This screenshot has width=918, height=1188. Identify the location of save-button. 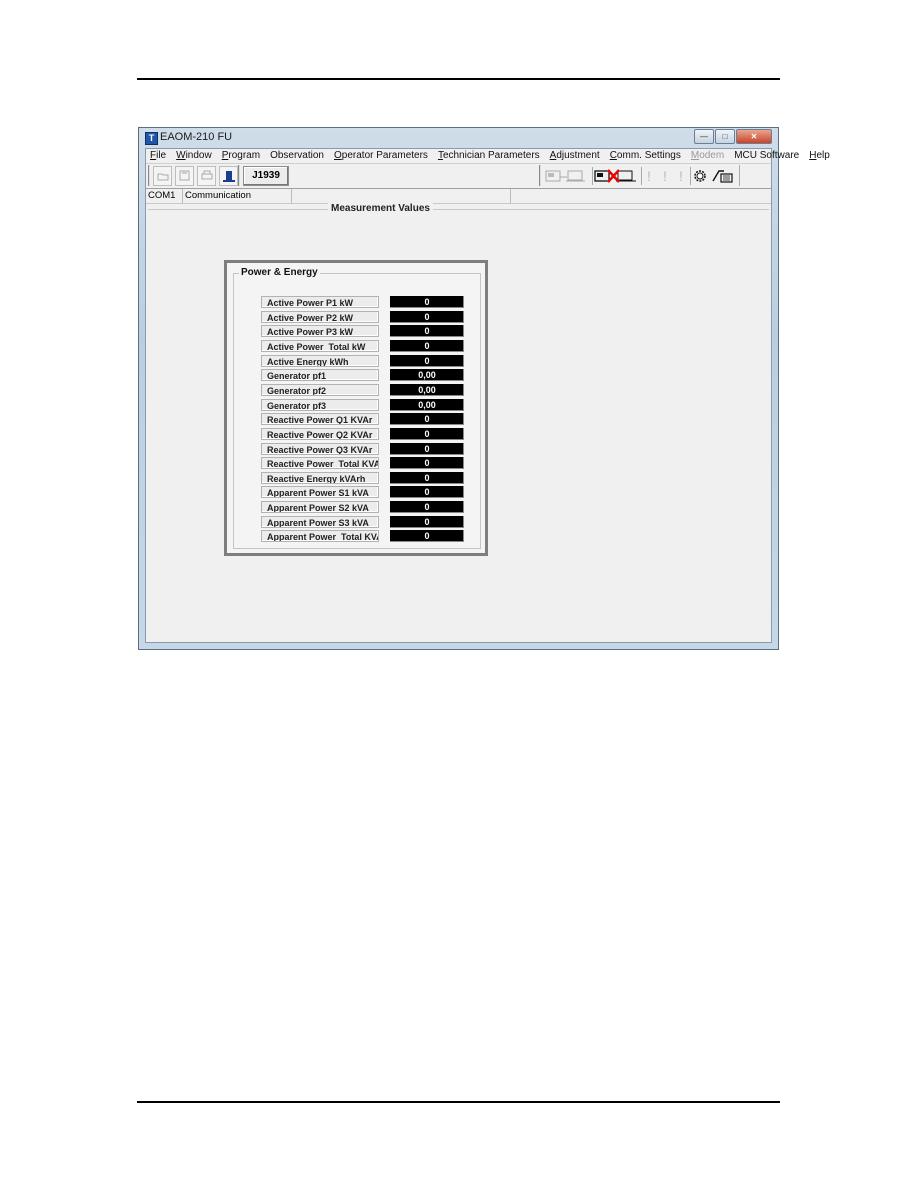
(184, 175).